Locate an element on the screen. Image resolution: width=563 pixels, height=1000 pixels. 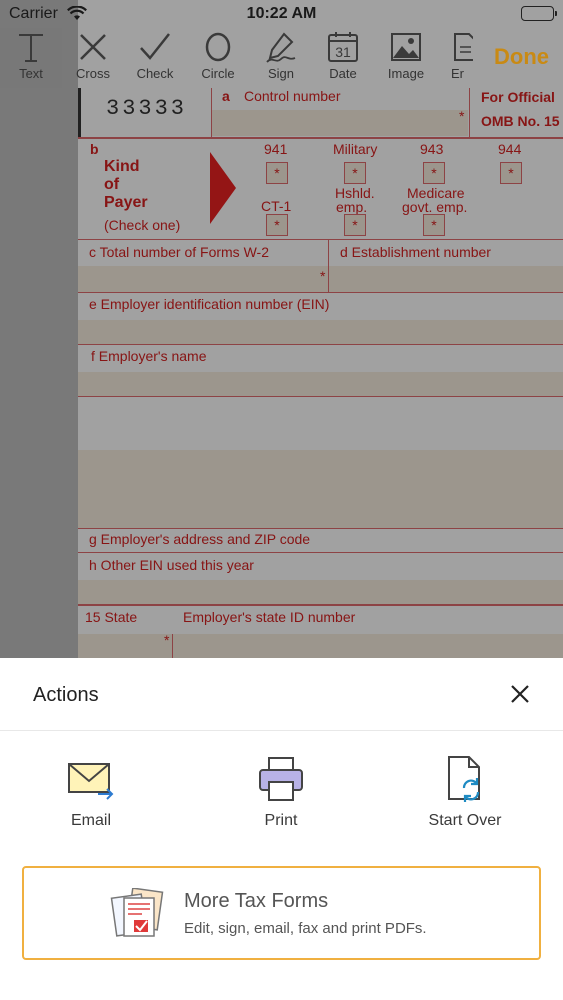
tool-eraser-label: Er is located at coordinates (457, 73).